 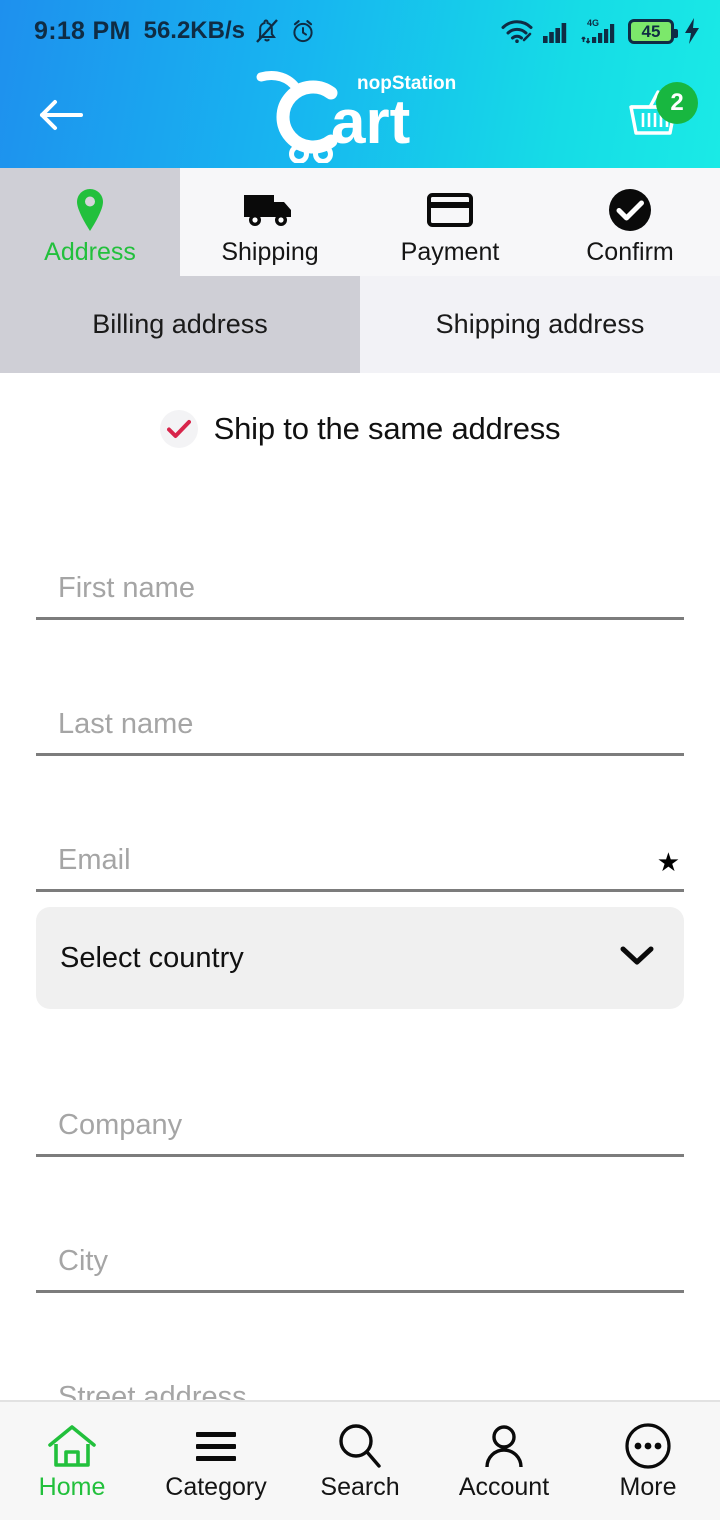 I want to click on back-button, so click(x=60, y=115).